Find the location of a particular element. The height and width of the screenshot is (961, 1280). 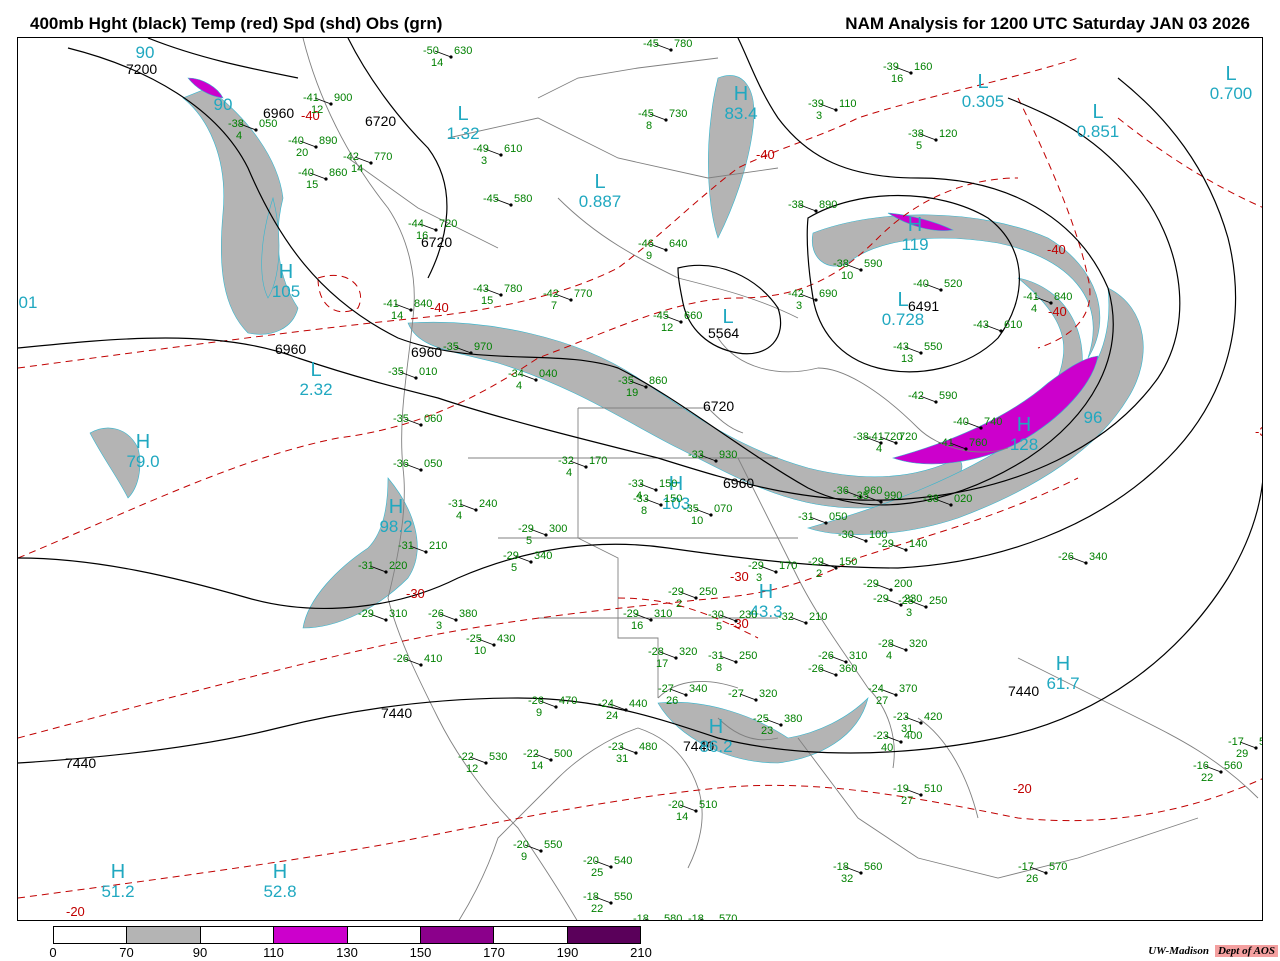

high-center-value: 51.2 is located at coordinates (117, 891).